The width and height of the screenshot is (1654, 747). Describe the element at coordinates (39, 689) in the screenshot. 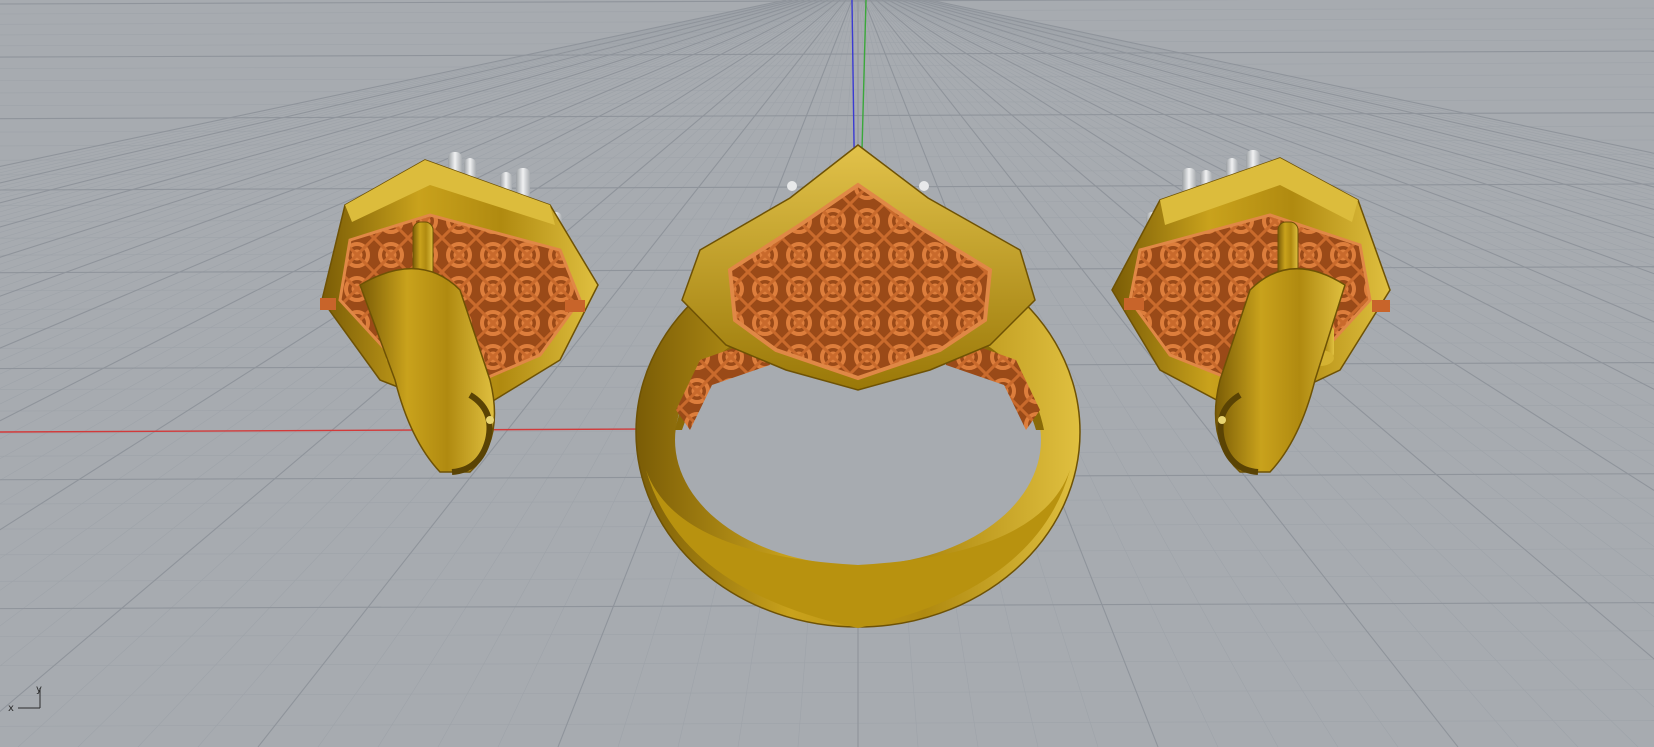

I see `axis-widget-y-label: y` at that location.